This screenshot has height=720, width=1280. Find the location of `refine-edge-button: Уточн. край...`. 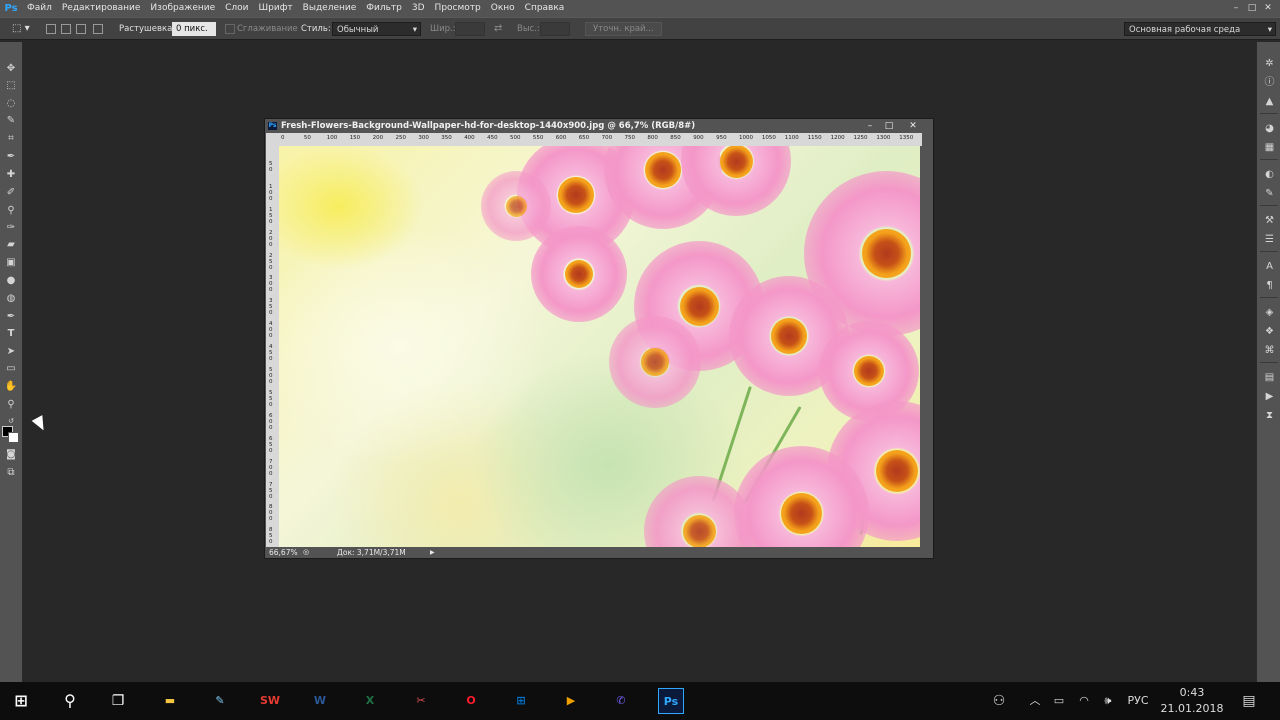

refine-edge-button: Уточн. край... is located at coordinates (623, 29).